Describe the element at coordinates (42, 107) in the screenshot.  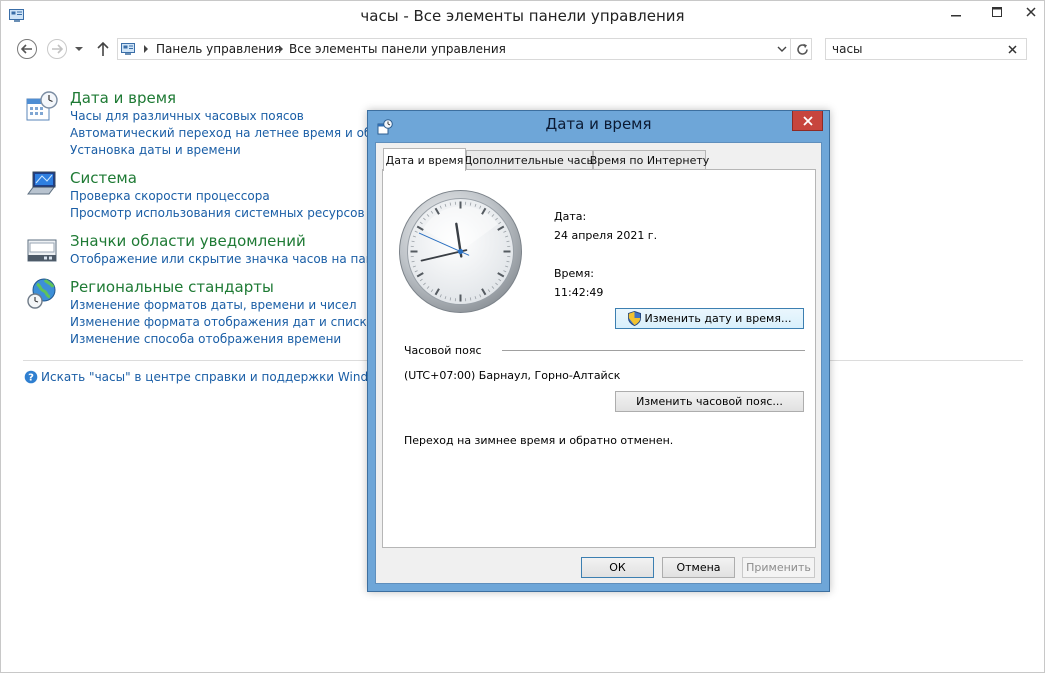
I see `datetime-icon` at that location.